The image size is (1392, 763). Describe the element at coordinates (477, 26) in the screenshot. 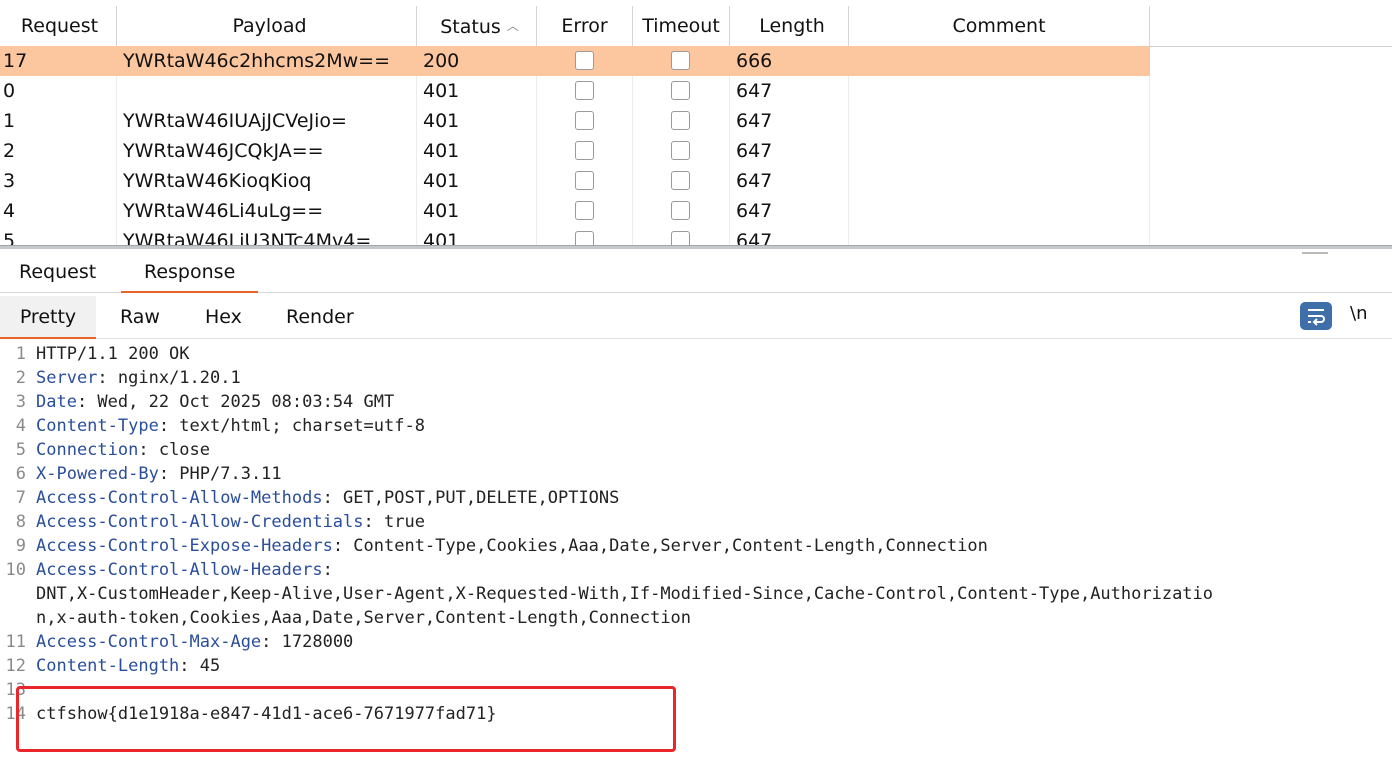

I see `column-header-status: Status ︿` at that location.